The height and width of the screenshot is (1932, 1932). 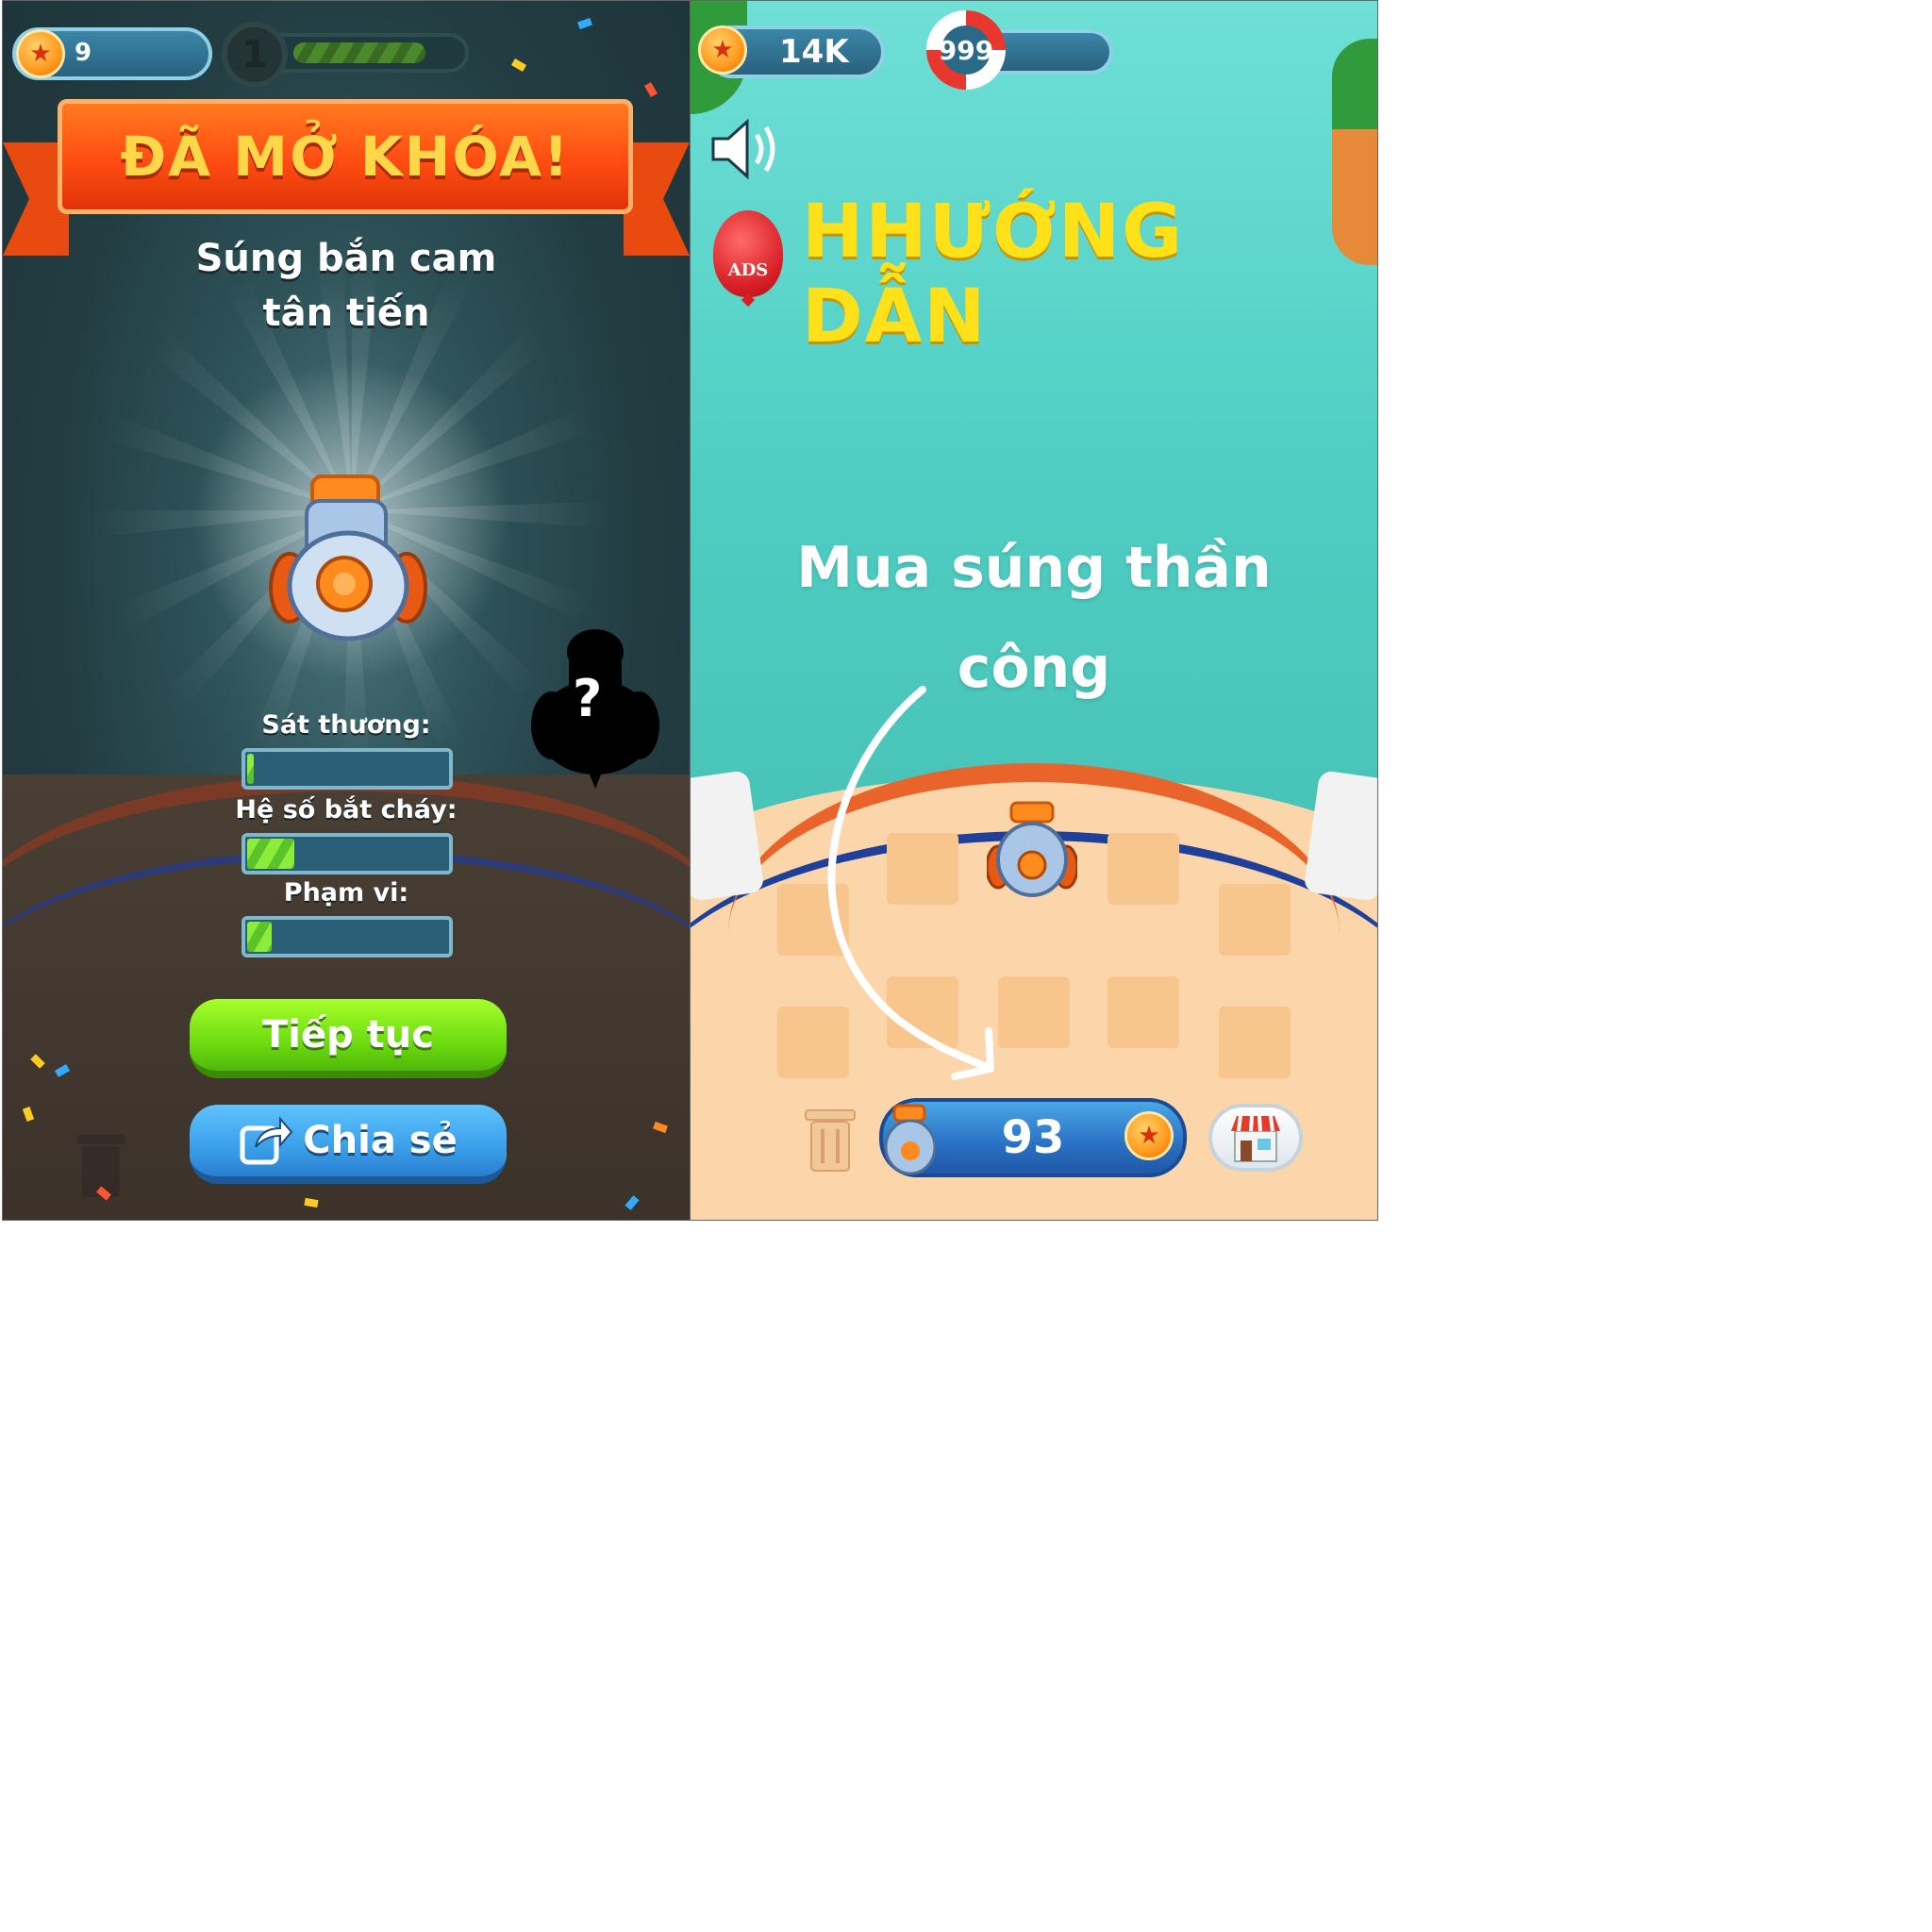 I want to click on lives-count: 999, so click(x=966, y=50).